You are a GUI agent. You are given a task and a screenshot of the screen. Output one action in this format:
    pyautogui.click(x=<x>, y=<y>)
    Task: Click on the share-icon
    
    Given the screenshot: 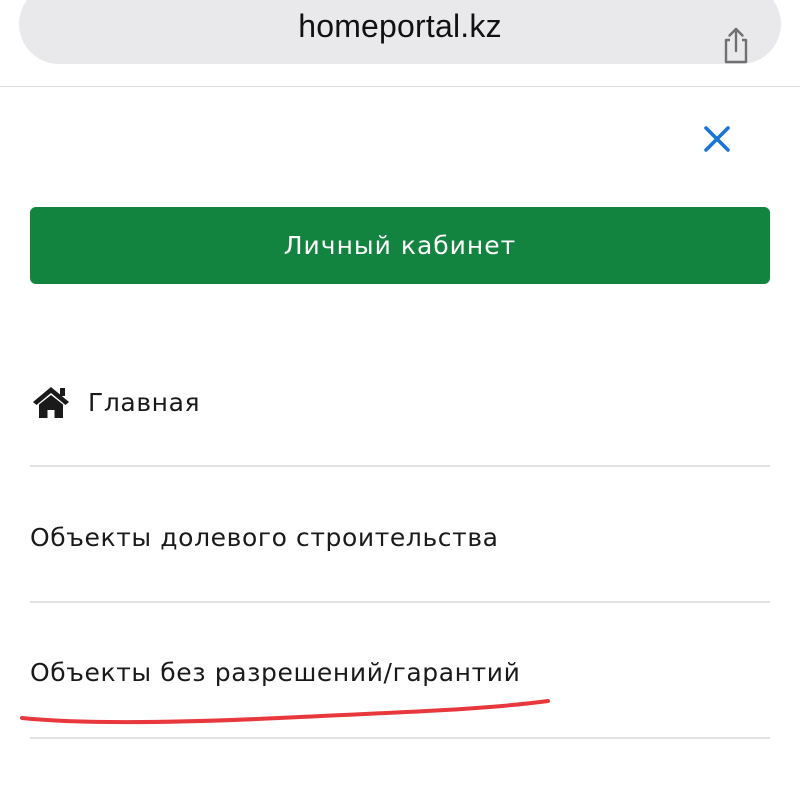 What is the action you would take?
    pyautogui.click(x=736, y=45)
    